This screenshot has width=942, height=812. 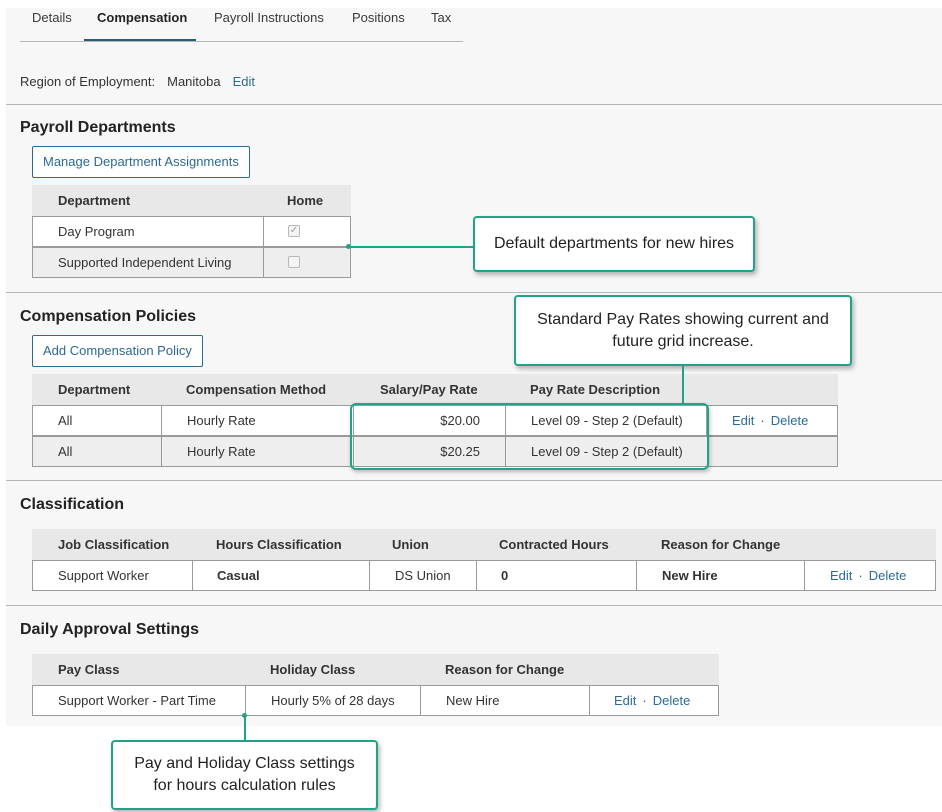 I want to click on column-header-pay-rate-description: Pay Rate Description, so click(x=595, y=389).